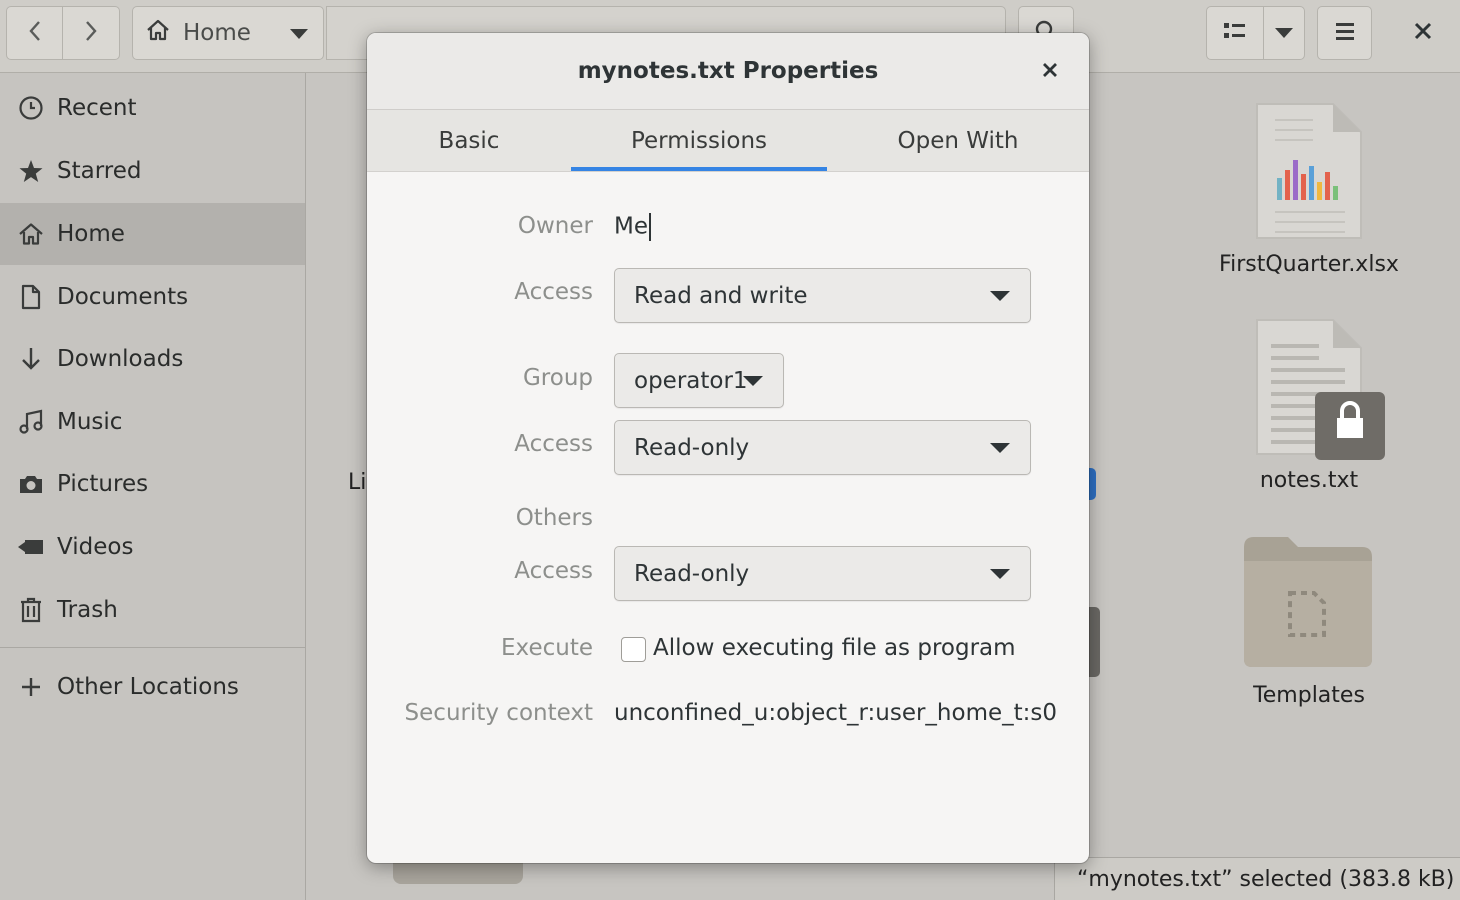 The width and height of the screenshot is (1460, 900). What do you see at coordinates (553, 571) in the screenshot?
I see `others-access-label: Access` at bounding box center [553, 571].